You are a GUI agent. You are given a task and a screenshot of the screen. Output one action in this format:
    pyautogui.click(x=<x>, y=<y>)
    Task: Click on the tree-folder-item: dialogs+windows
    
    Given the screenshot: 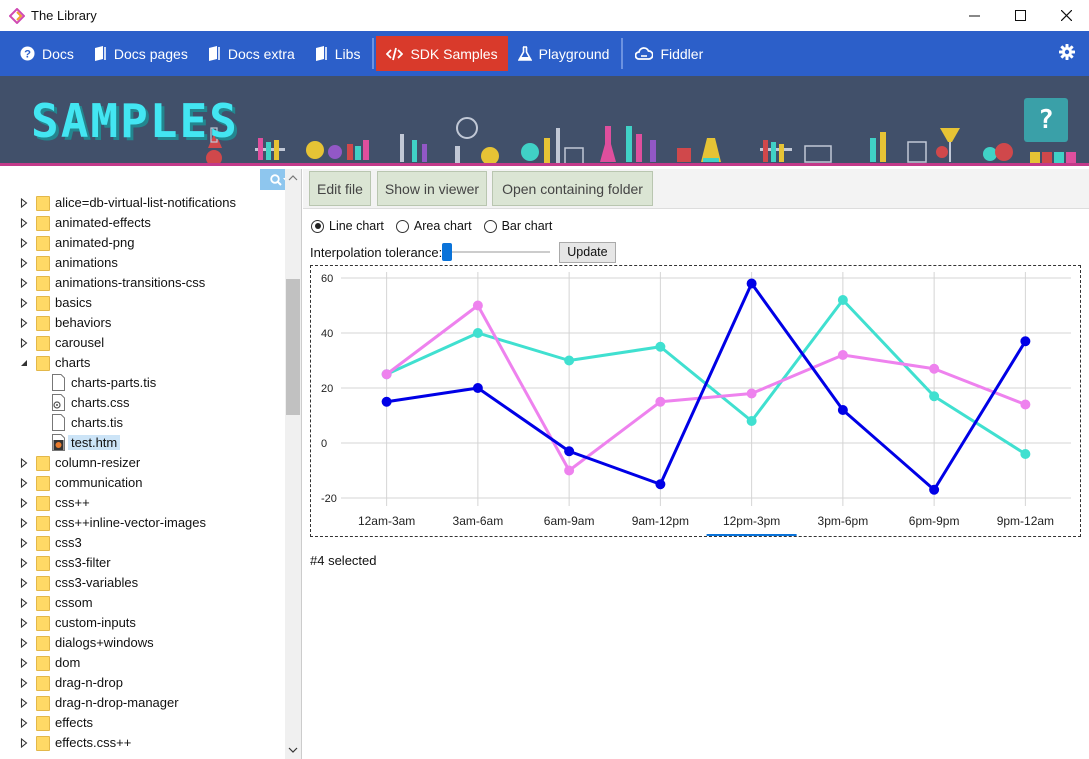 What is the action you would take?
    pyautogui.click(x=142, y=643)
    